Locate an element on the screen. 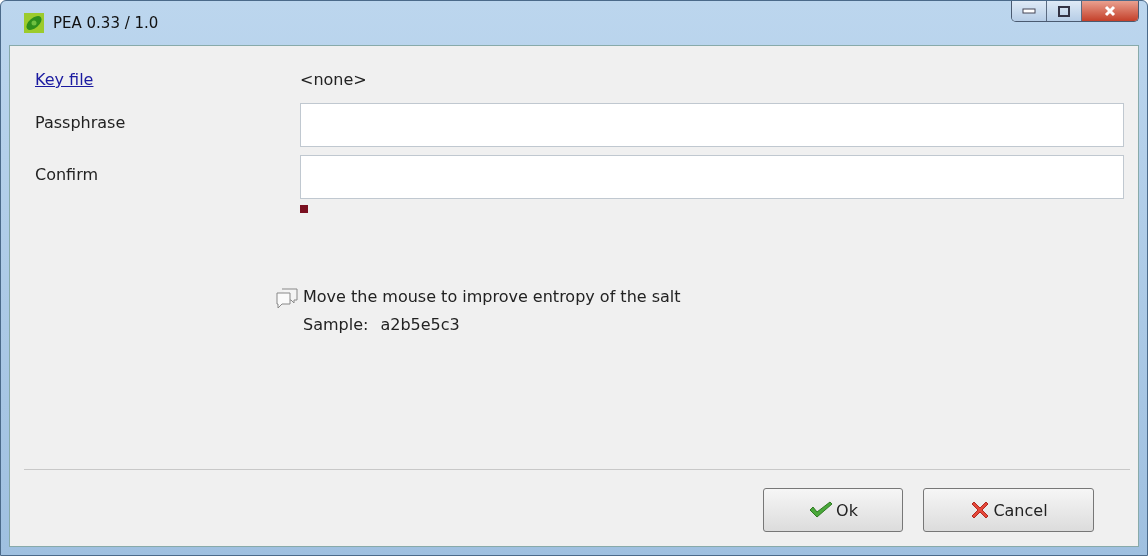 This screenshot has height=556, width=1148. maximize-button is located at coordinates (1064, 11).